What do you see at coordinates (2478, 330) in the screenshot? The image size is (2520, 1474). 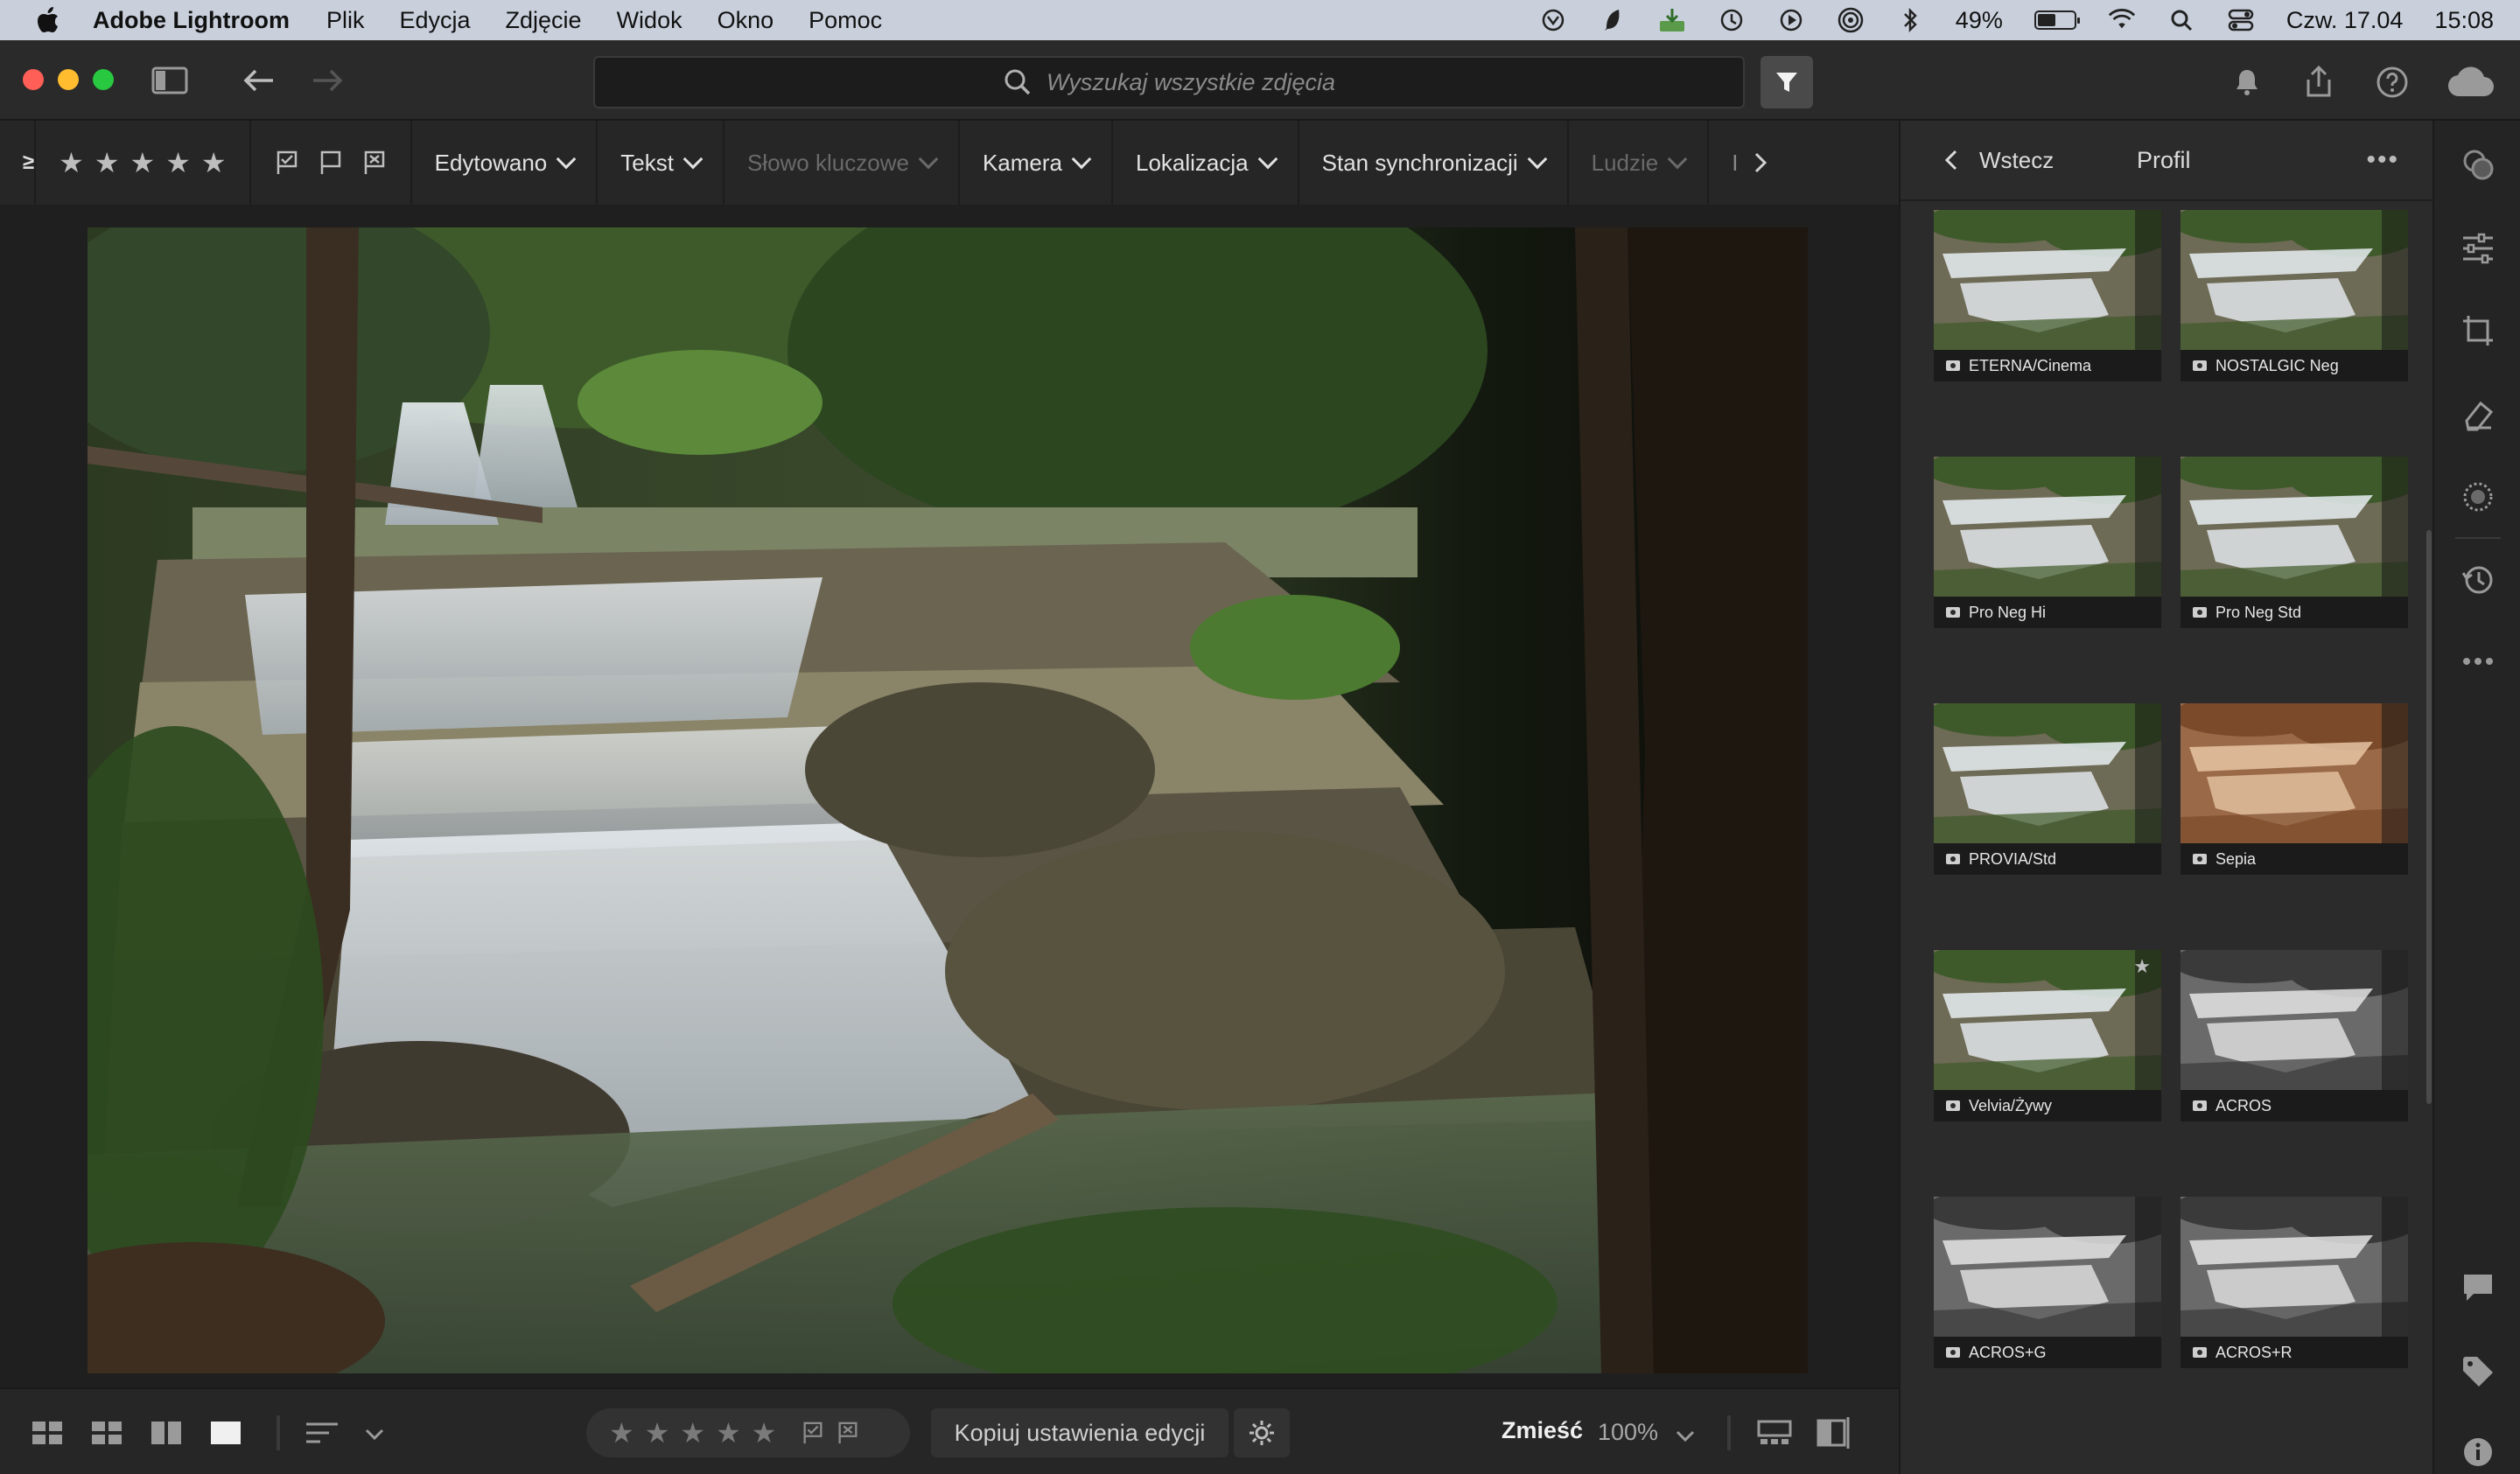 I see `crop-icon` at bounding box center [2478, 330].